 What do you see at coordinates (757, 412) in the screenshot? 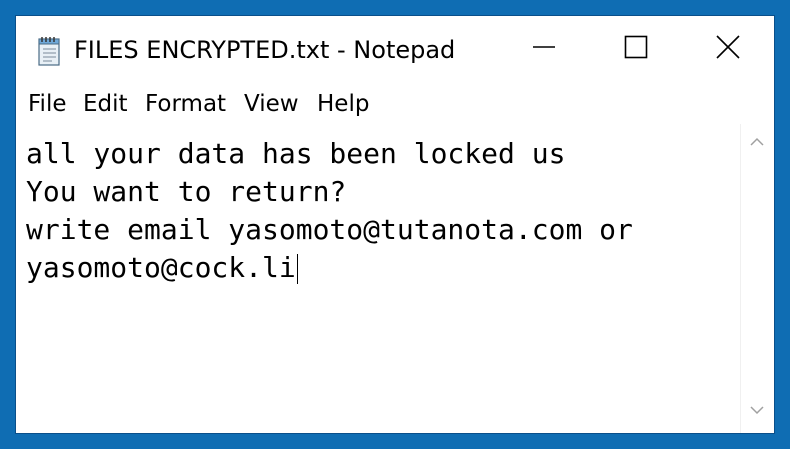
I see `scroll-down-icon` at bounding box center [757, 412].